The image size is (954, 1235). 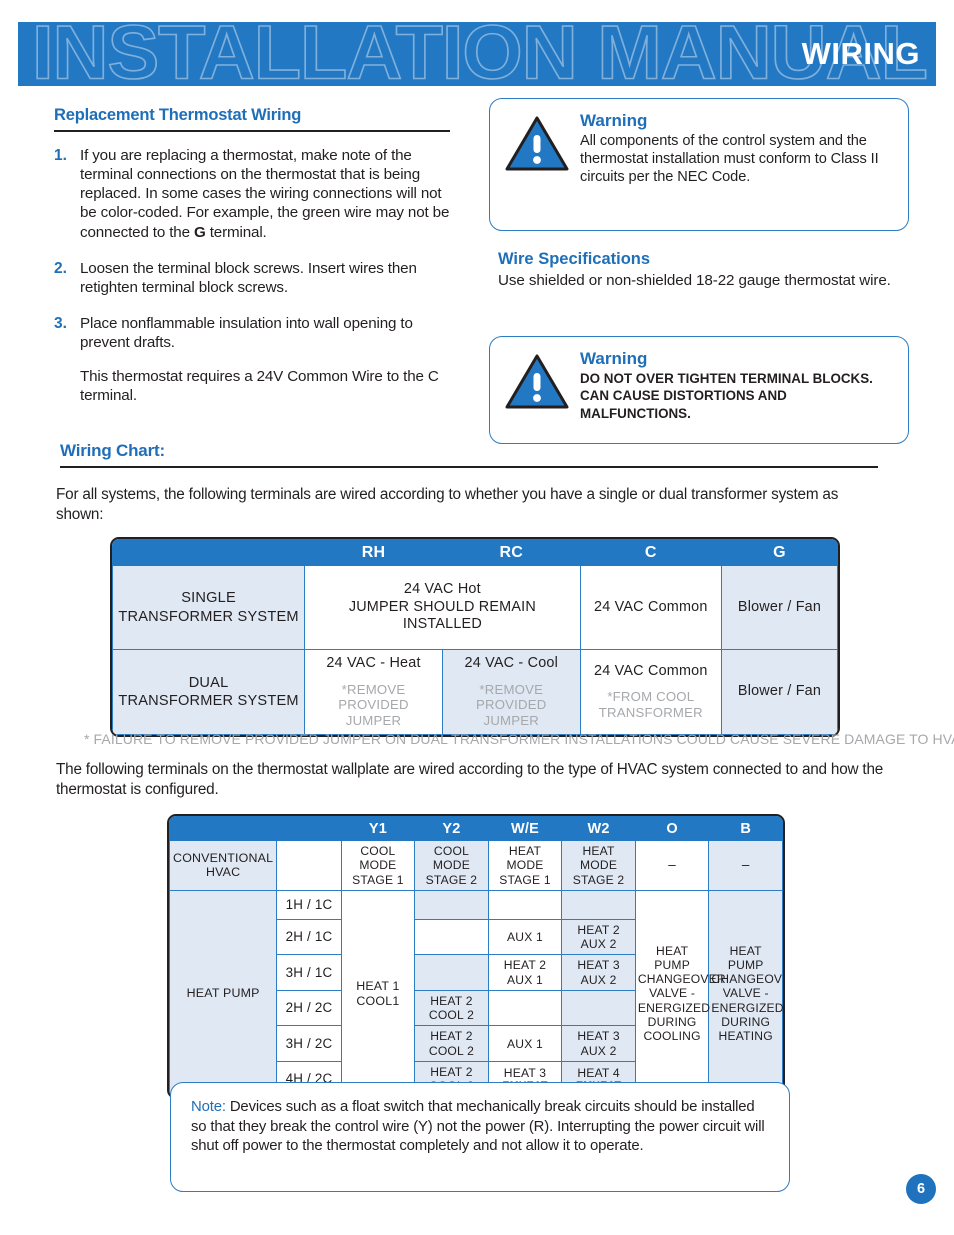 I want to click on heading-divider, so click(x=252, y=131).